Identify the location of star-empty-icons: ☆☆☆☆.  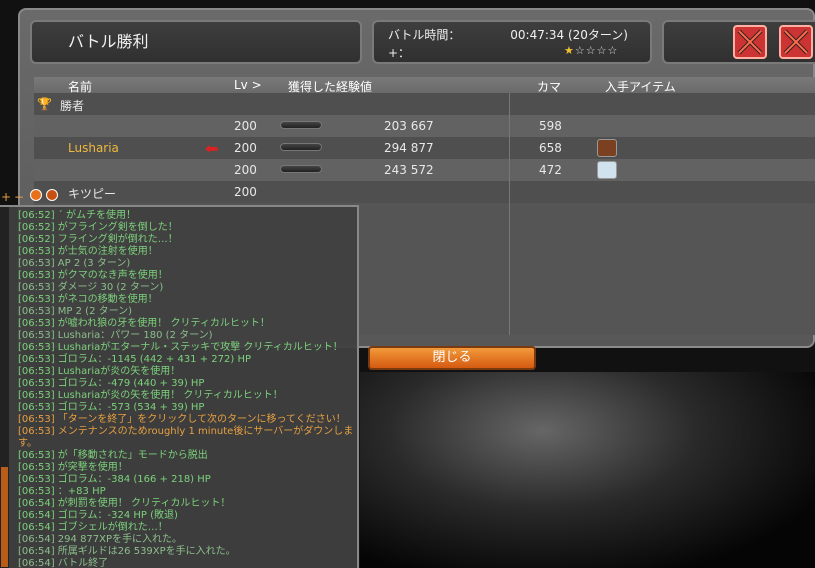
(596, 50).